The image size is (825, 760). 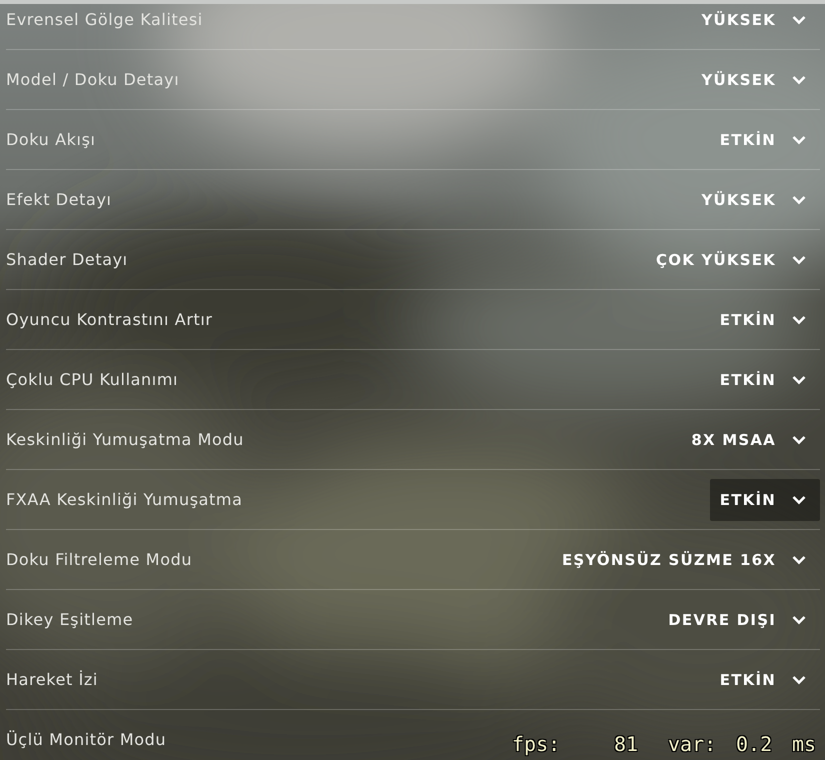 What do you see at coordinates (804, 744) in the screenshot?
I see `var-unit: ms` at bounding box center [804, 744].